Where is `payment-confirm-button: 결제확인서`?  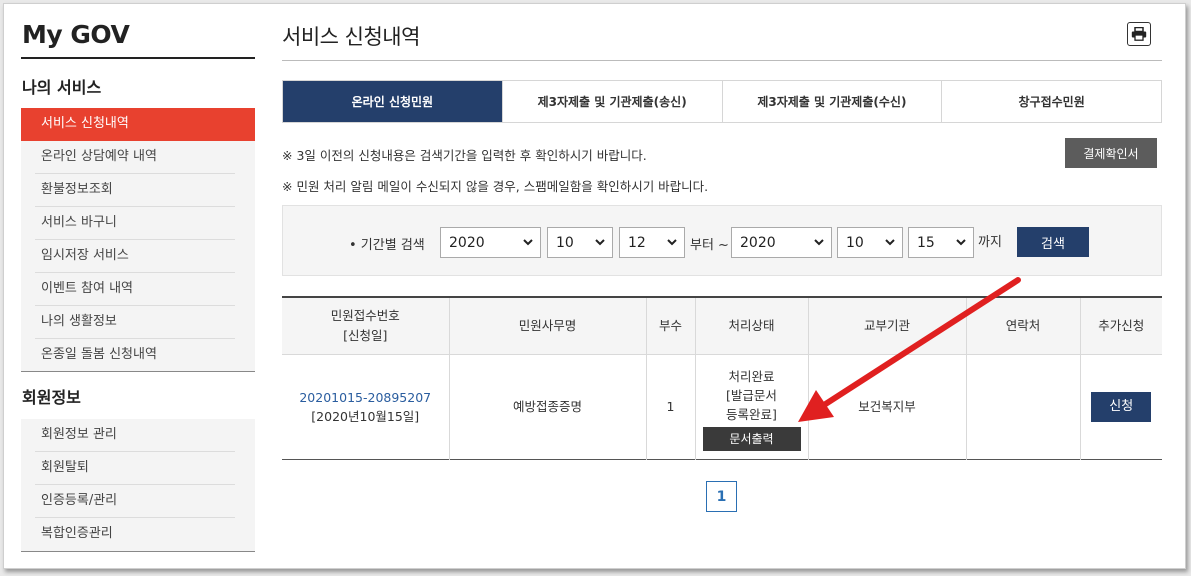 payment-confirm-button: 결제확인서 is located at coordinates (1111, 153).